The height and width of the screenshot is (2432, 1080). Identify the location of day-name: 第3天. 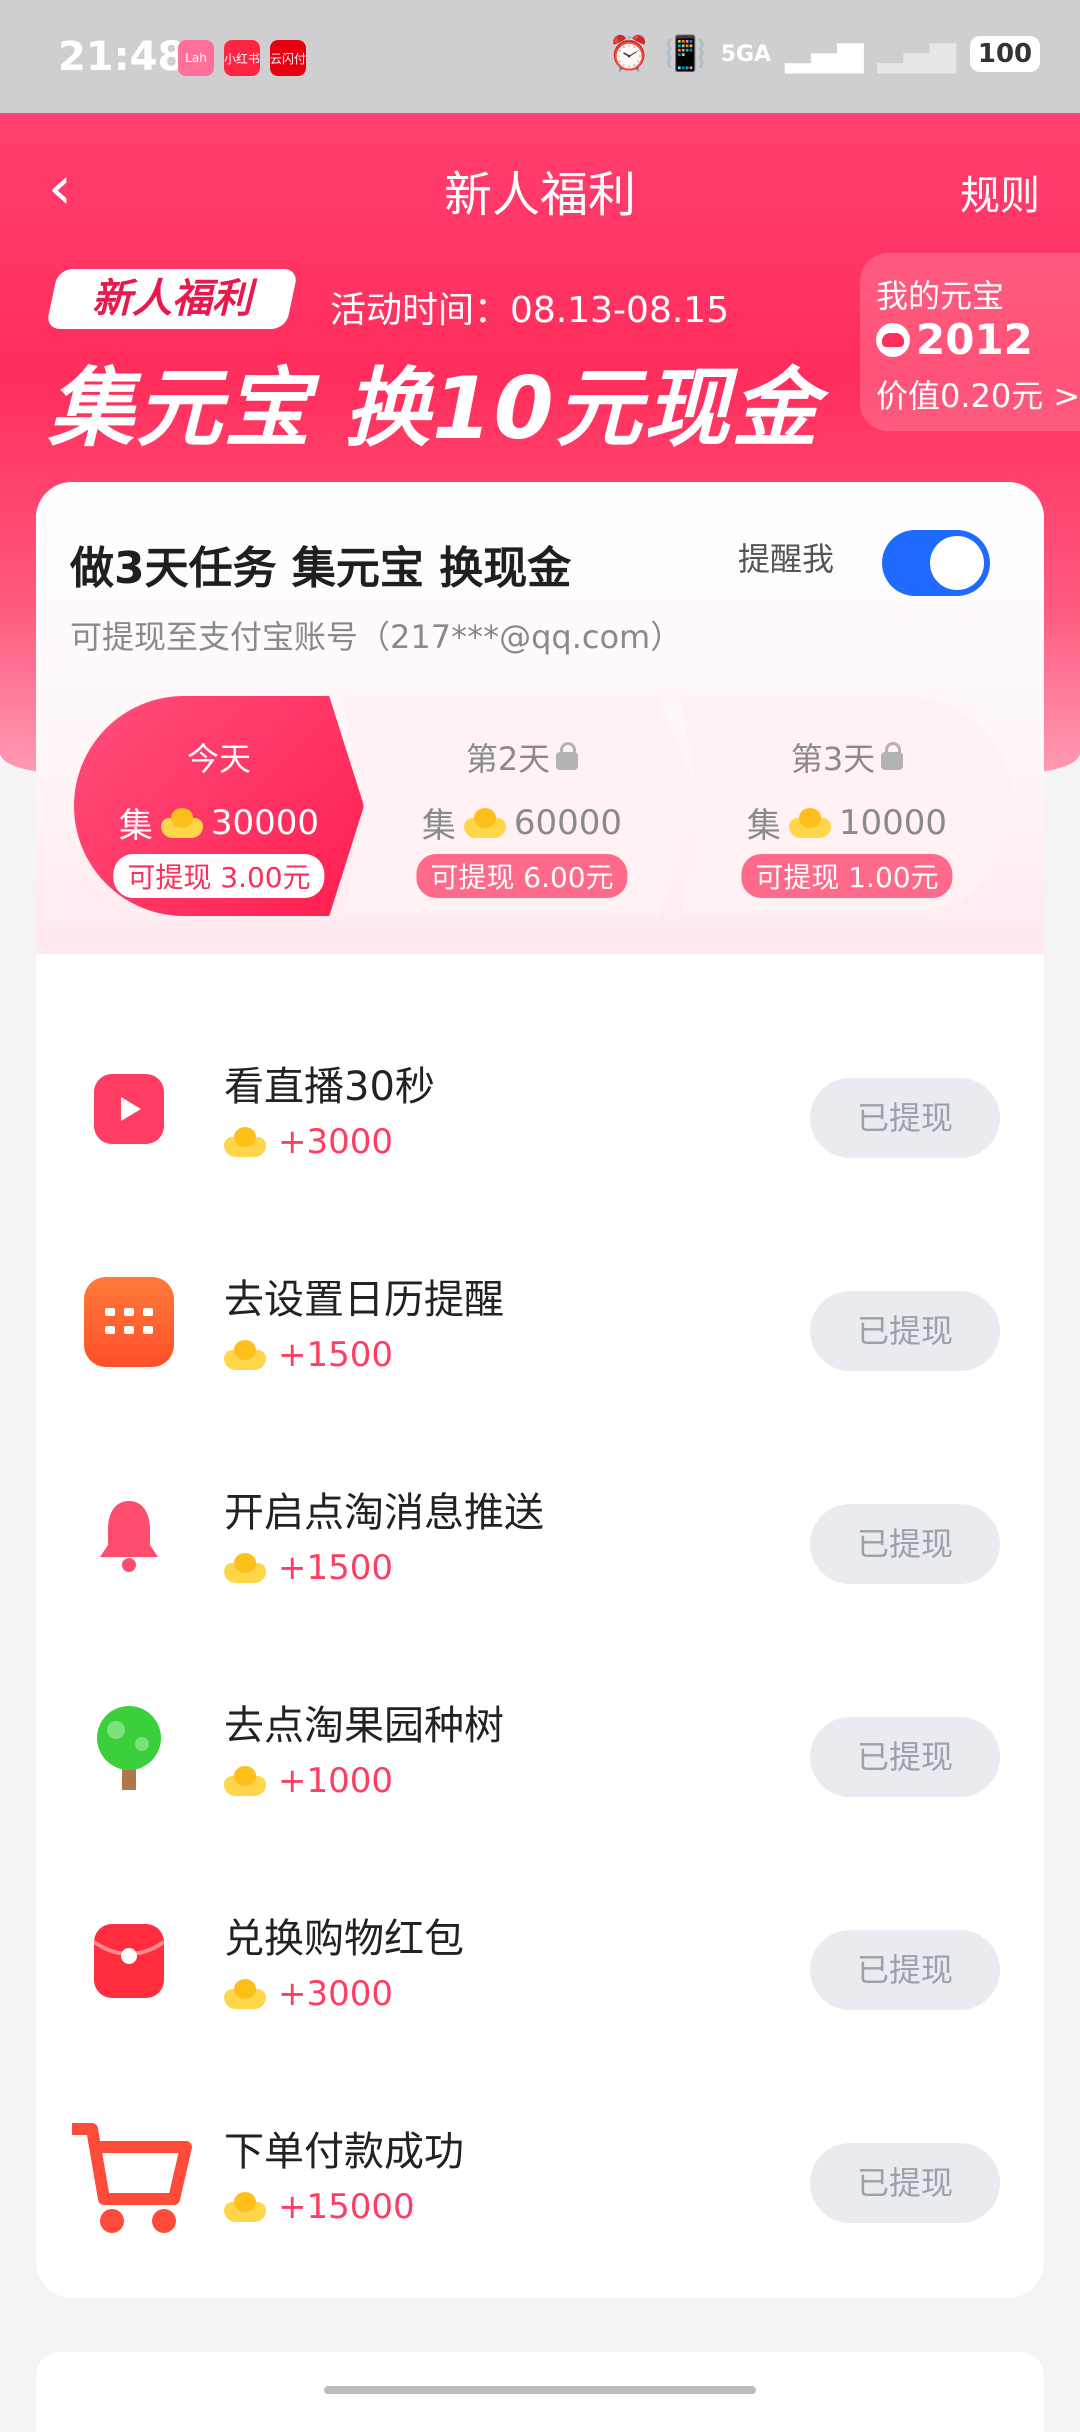
(847, 757).